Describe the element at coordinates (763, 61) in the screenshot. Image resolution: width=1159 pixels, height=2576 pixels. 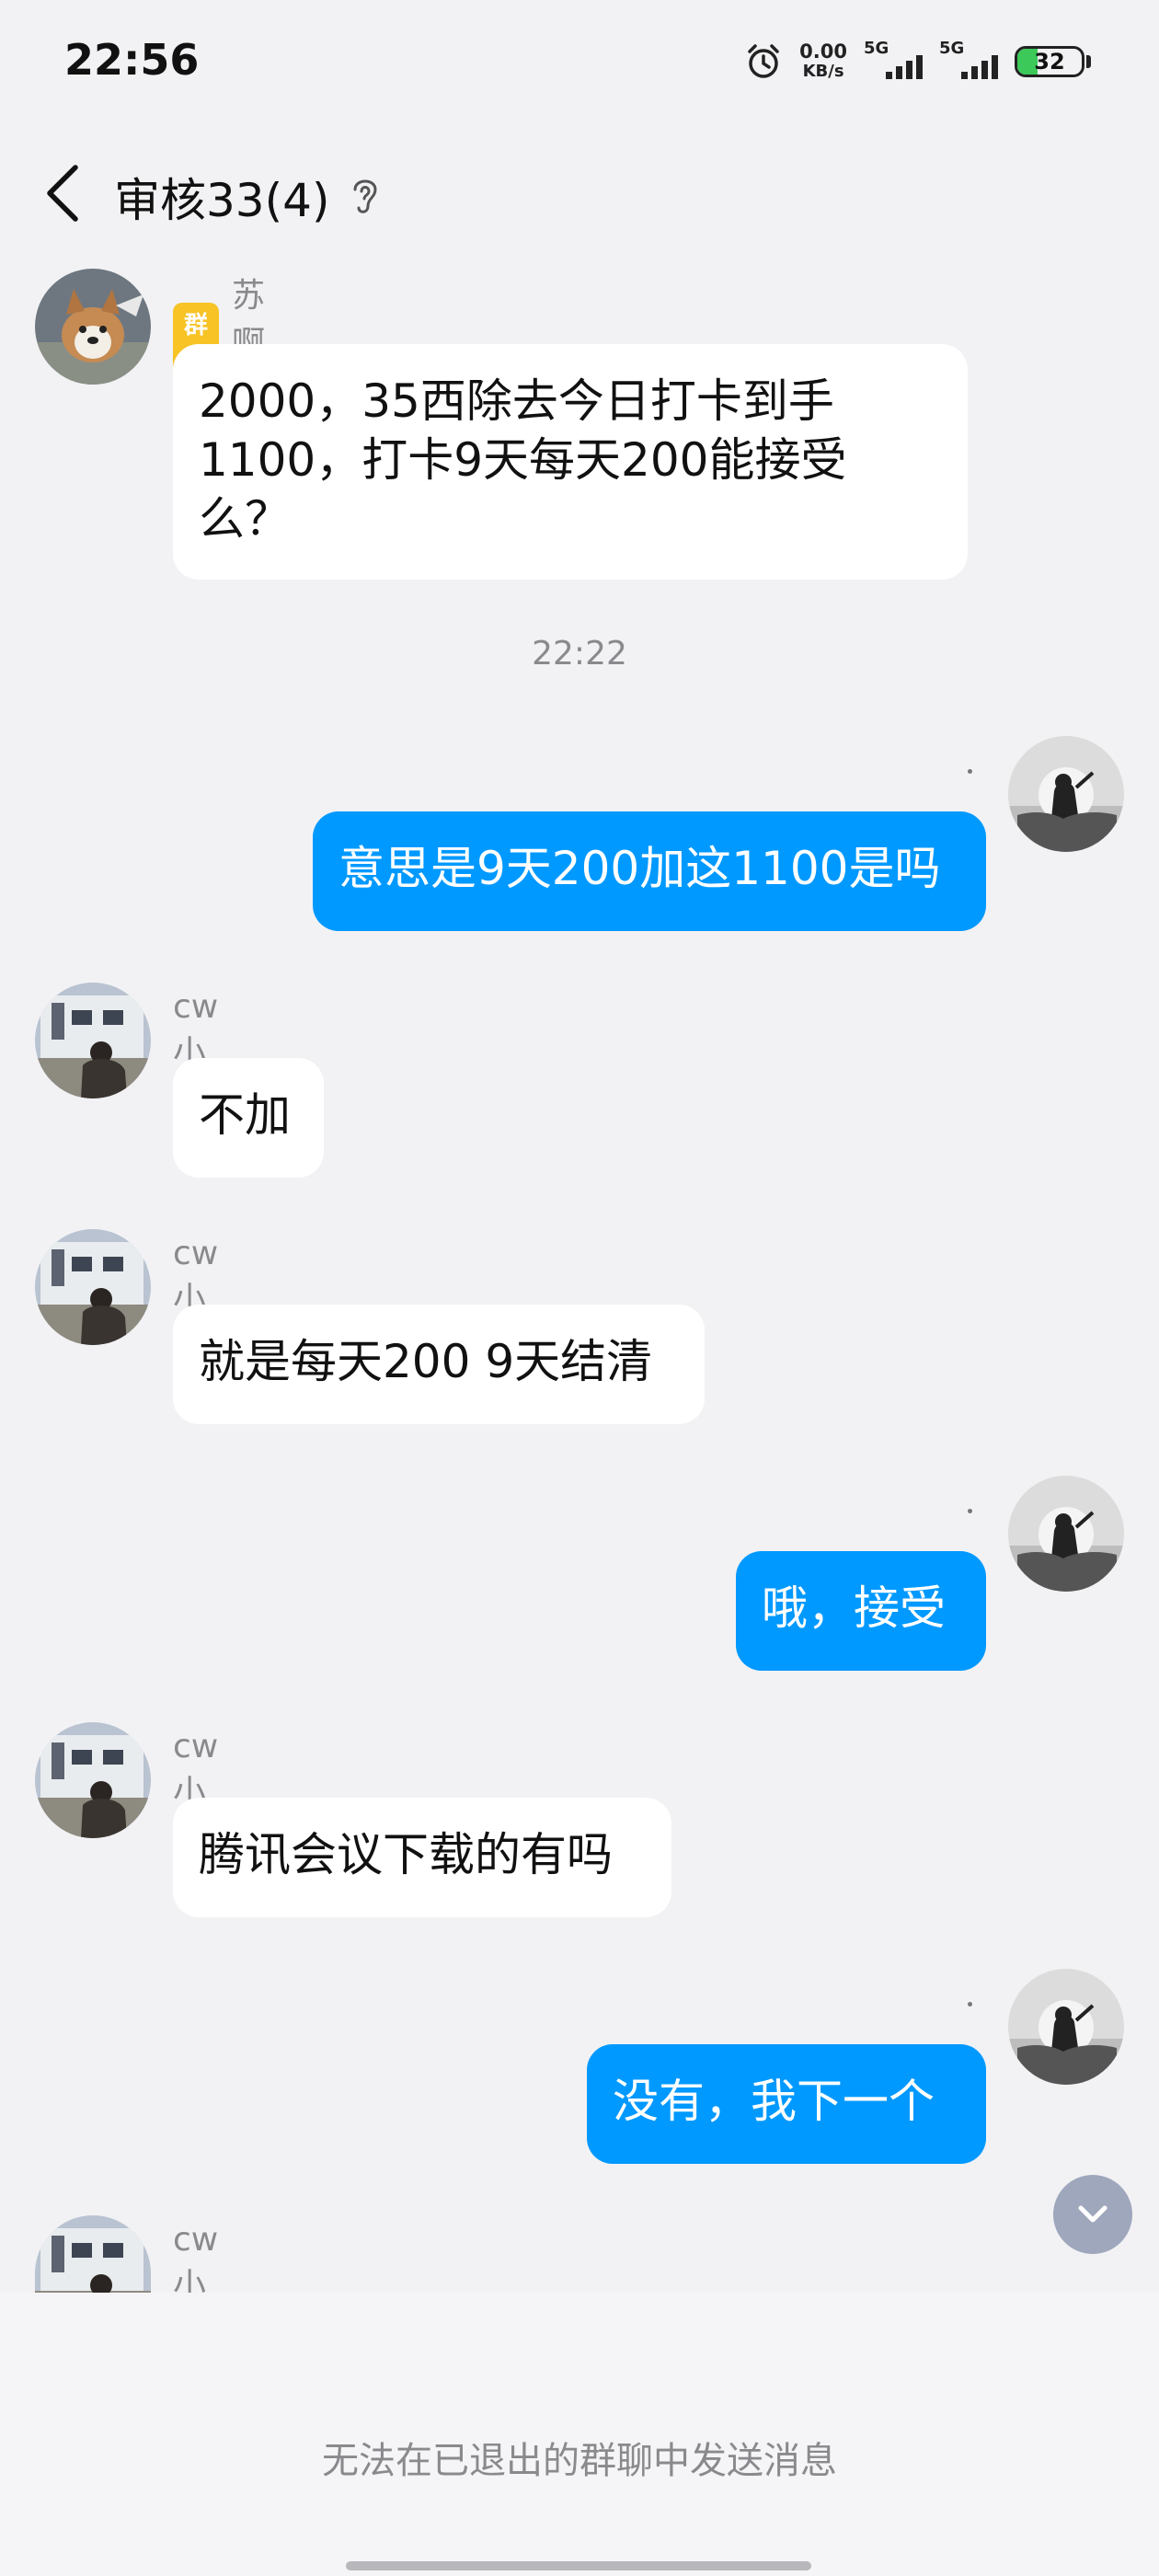
I see `alarm-icon` at that location.